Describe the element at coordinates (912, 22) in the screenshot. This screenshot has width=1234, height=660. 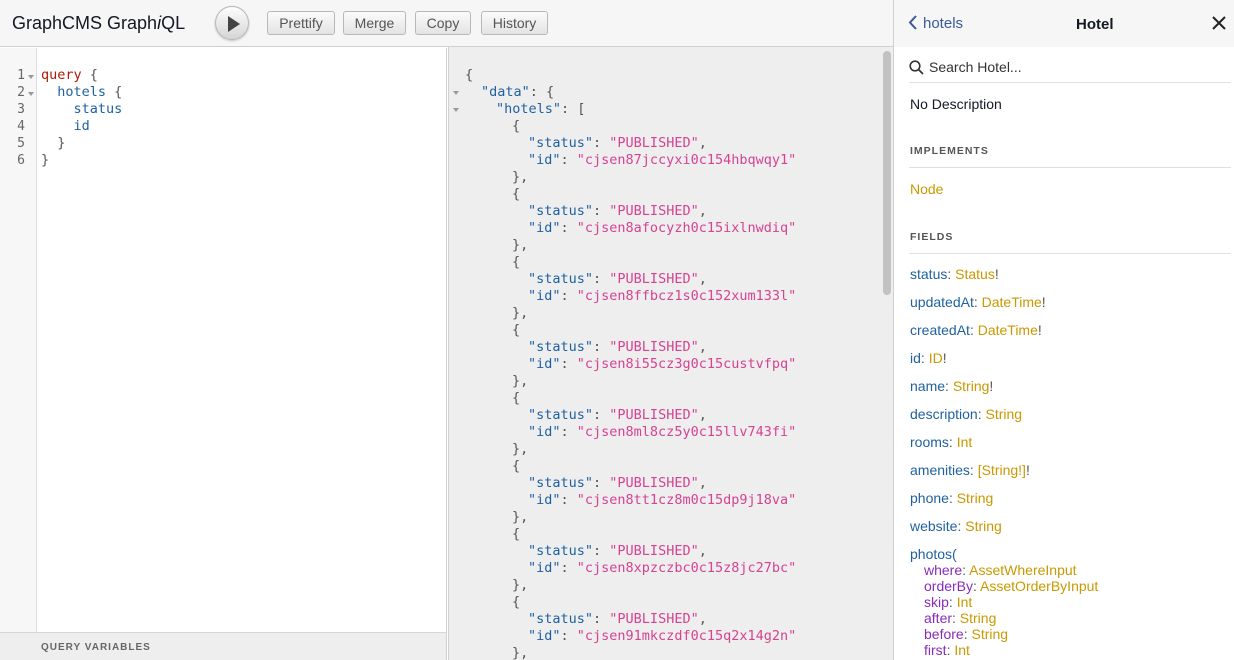
I see `chevron-left-icon` at that location.